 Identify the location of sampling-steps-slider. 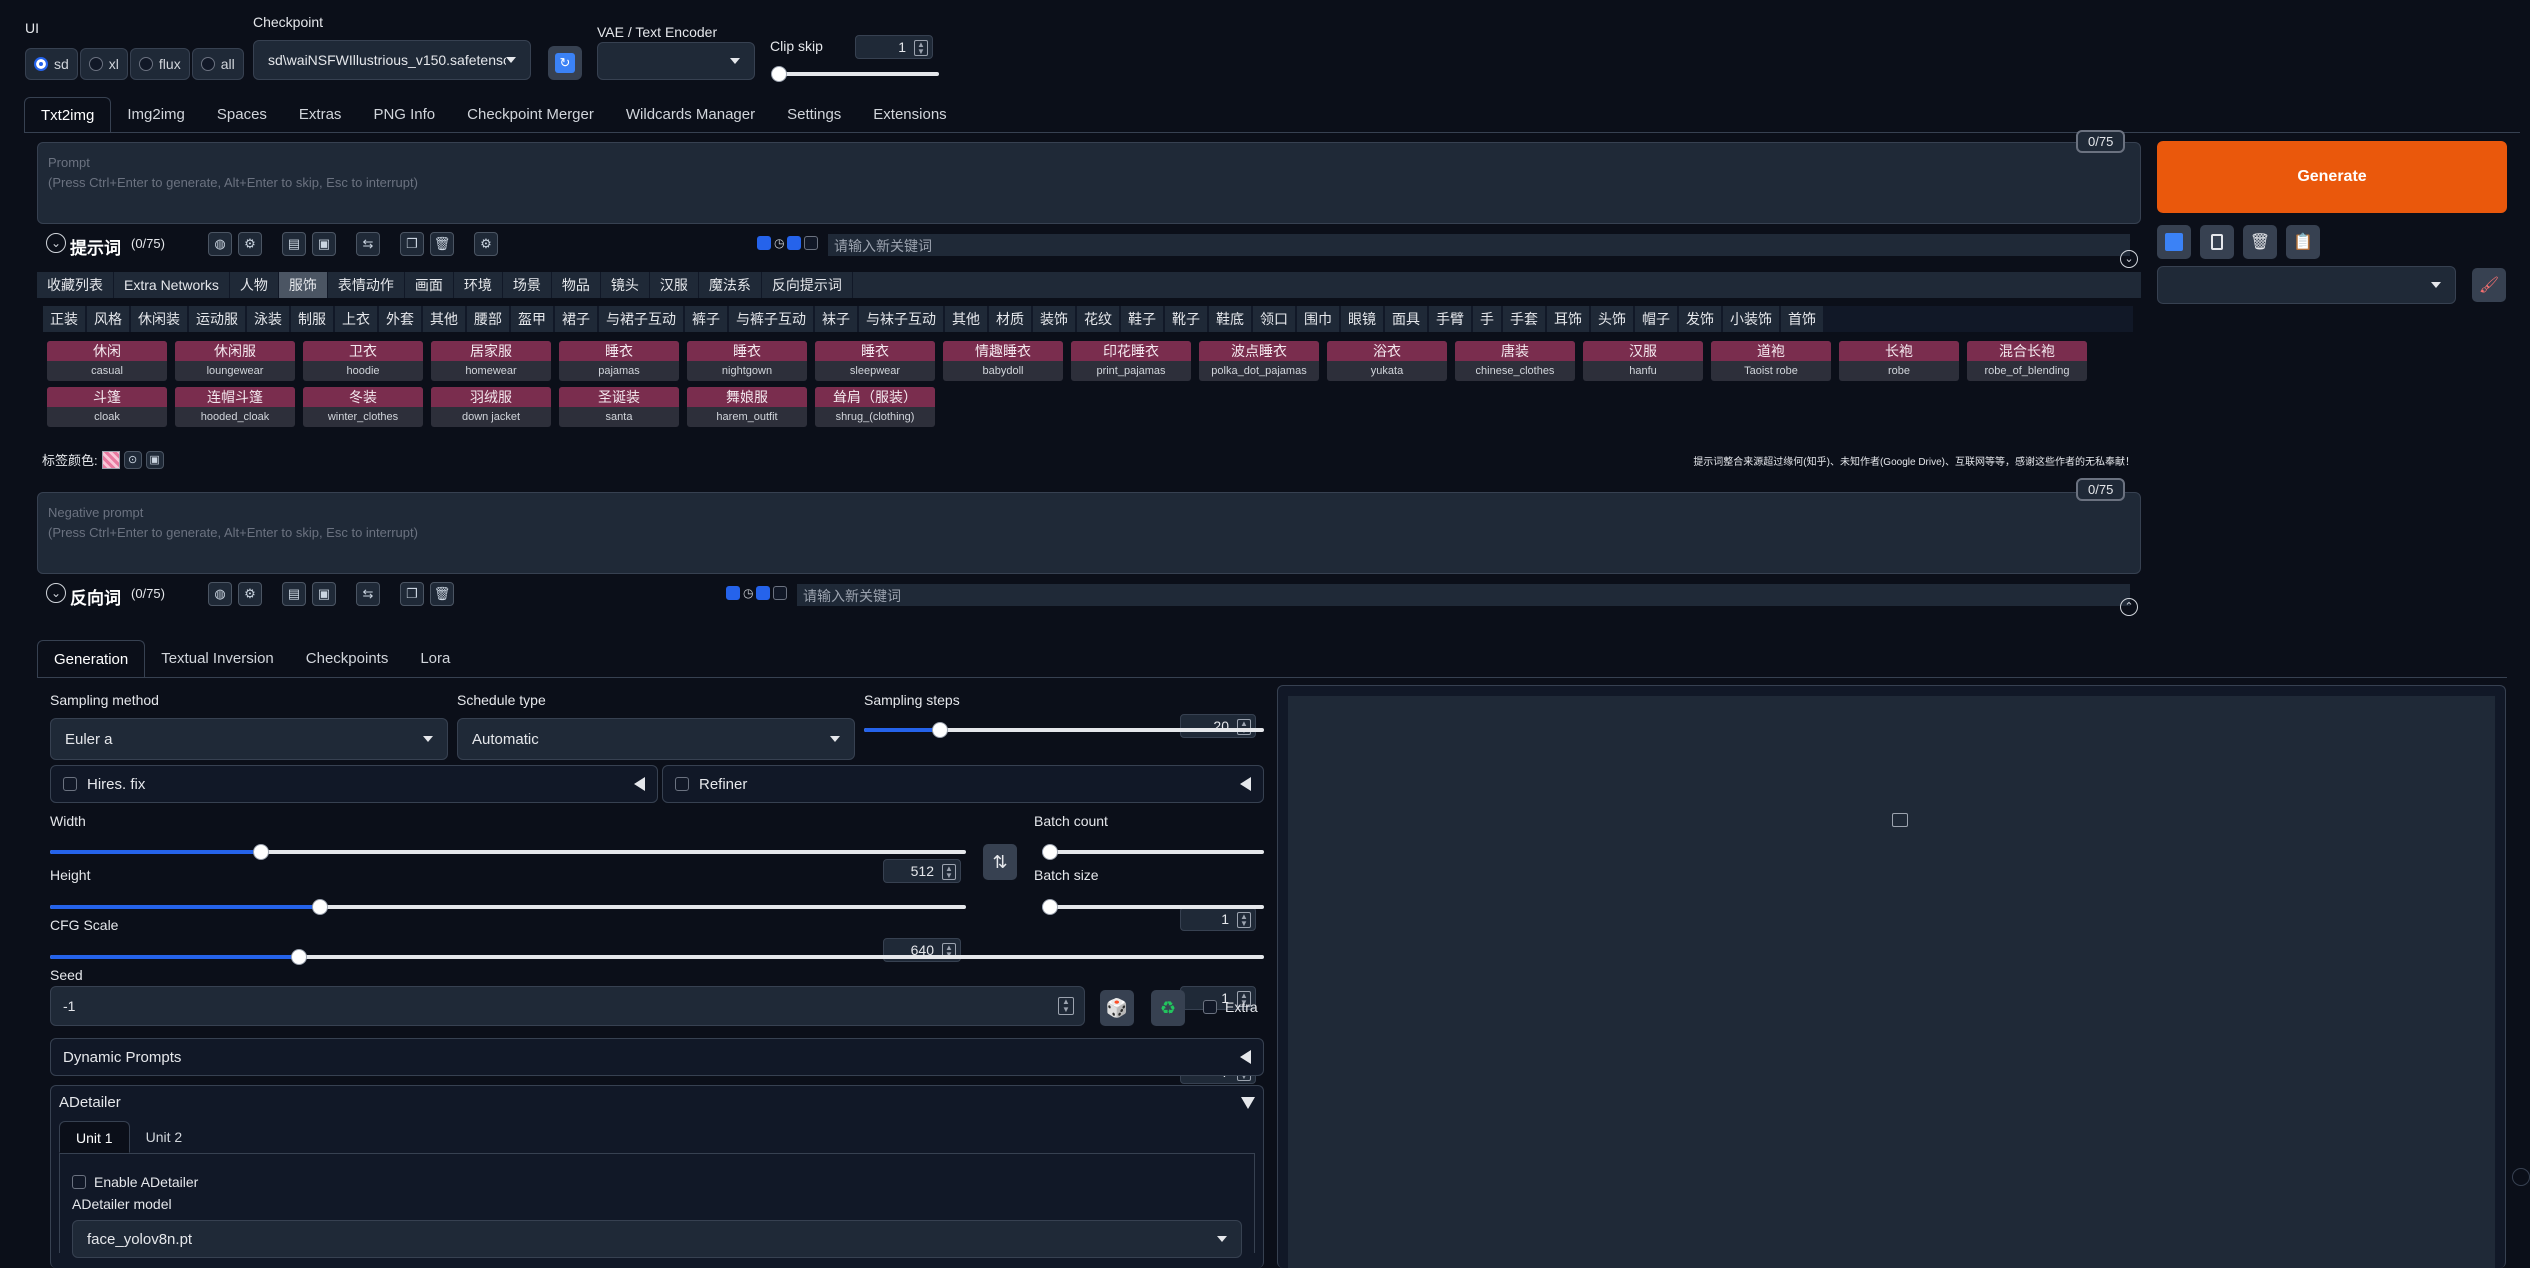
(1064, 730).